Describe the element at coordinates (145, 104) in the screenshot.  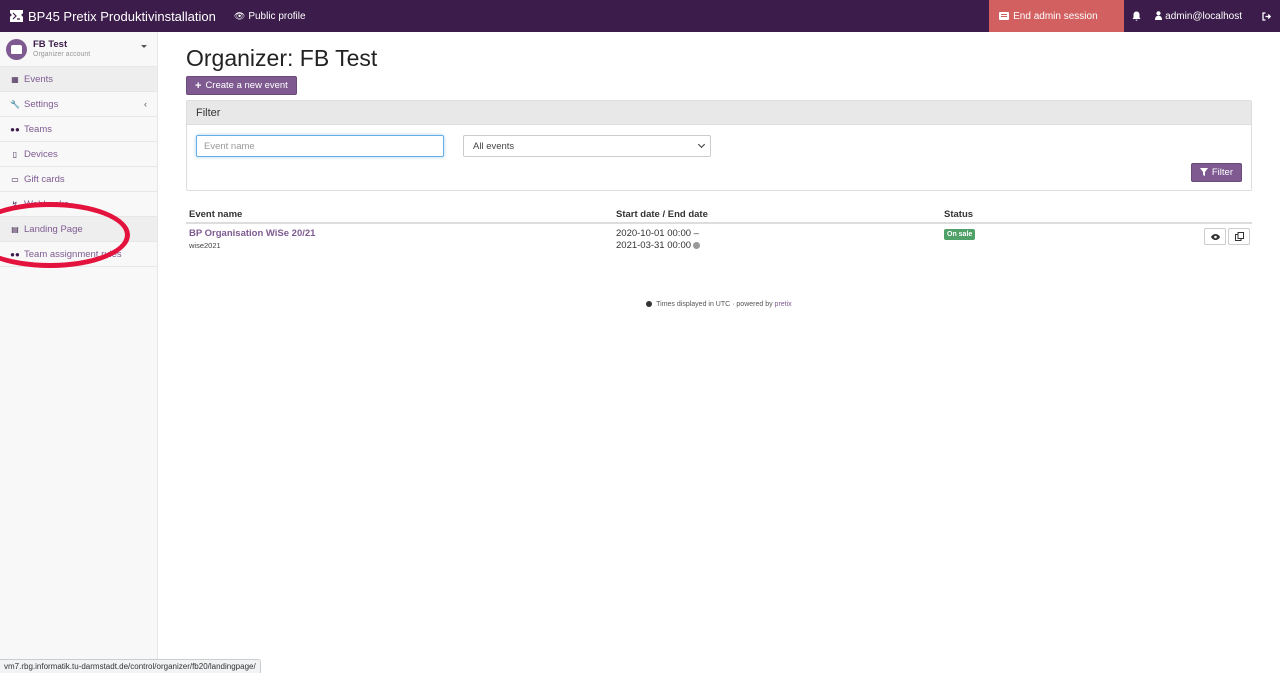
I see `chevron-left-icon: ‹` at that location.